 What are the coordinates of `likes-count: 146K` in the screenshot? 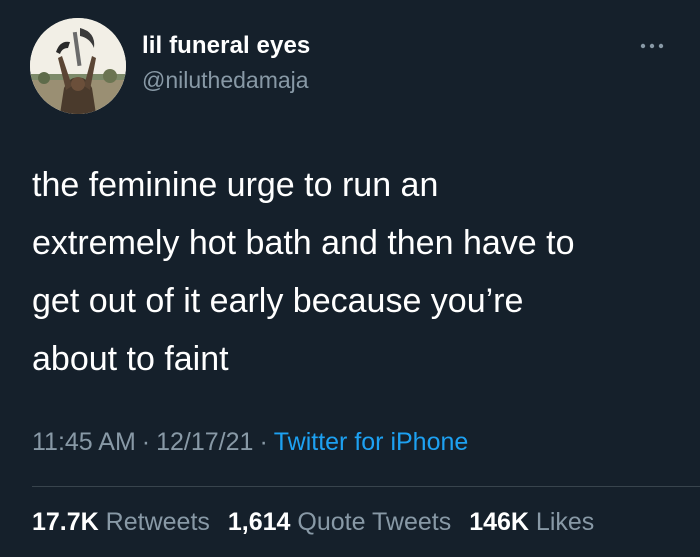 It's located at (499, 522).